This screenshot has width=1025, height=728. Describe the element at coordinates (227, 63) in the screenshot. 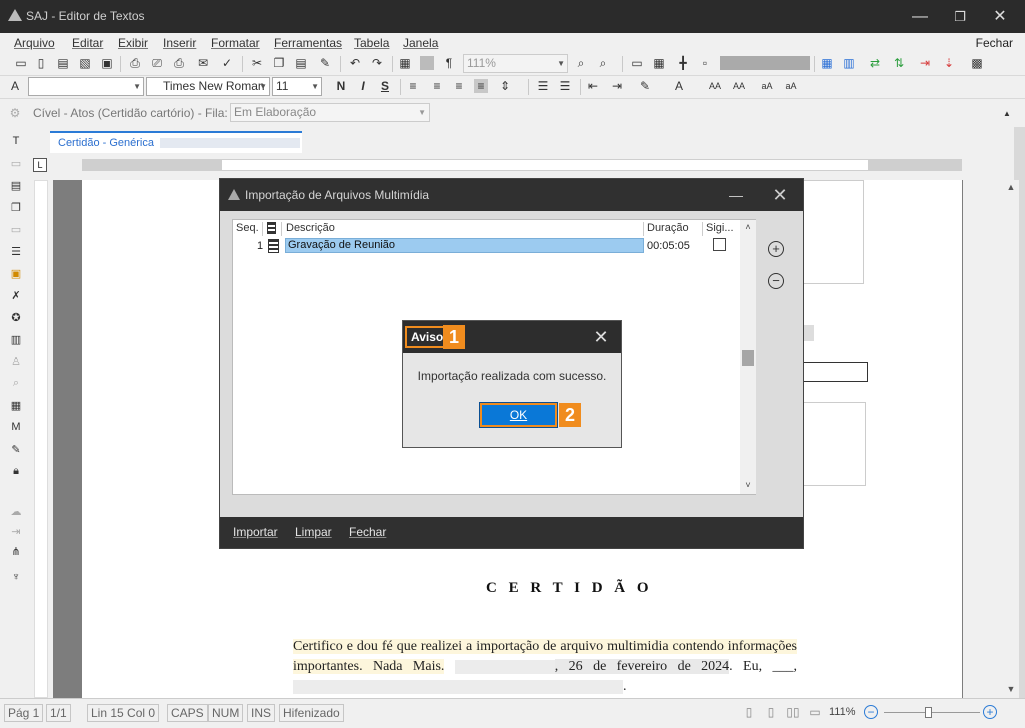

I see `spellcheck-icon: ✓` at that location.